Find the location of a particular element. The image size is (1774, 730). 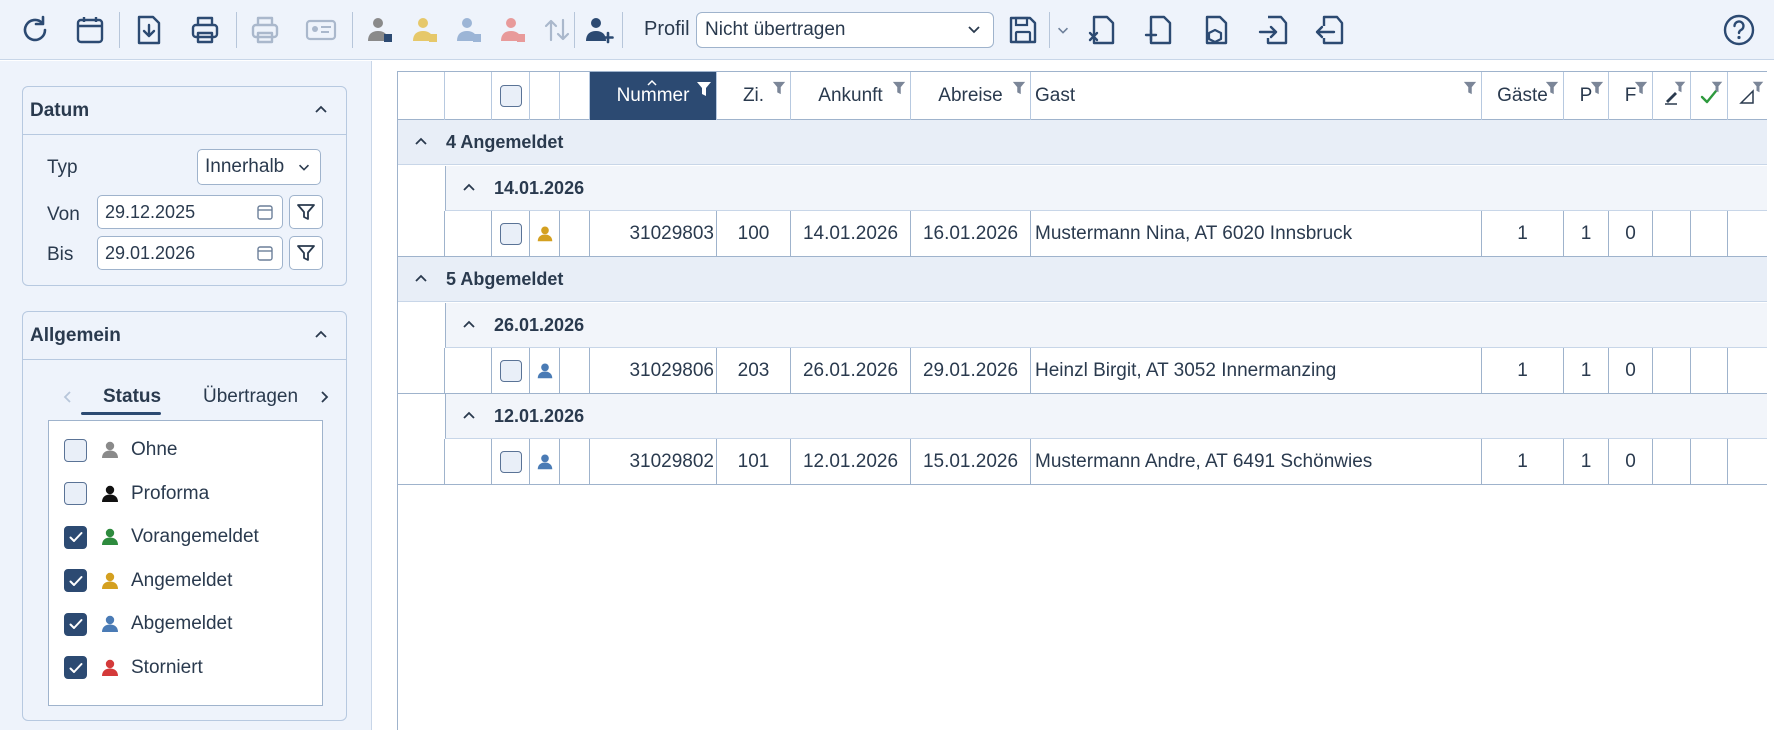

import-icon is located at coordinates (1273, 30).